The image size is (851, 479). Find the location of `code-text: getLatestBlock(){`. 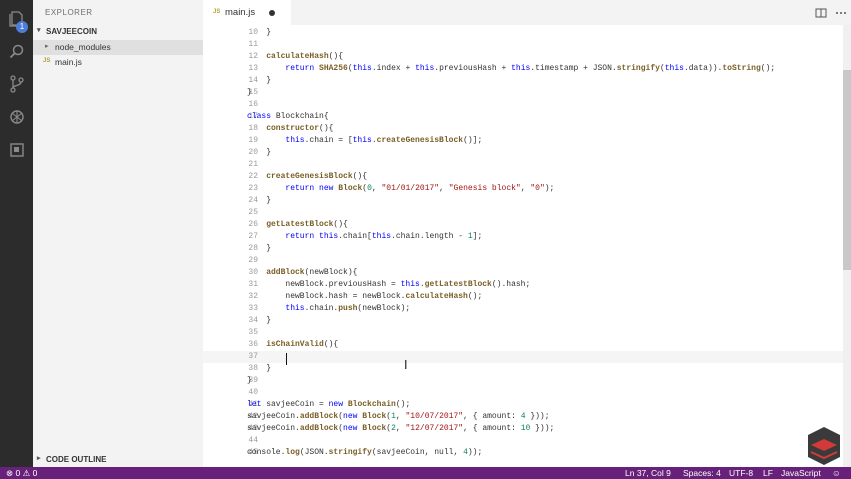

code-text: getLatestBlock(){ is located at coordinates (307, 224).